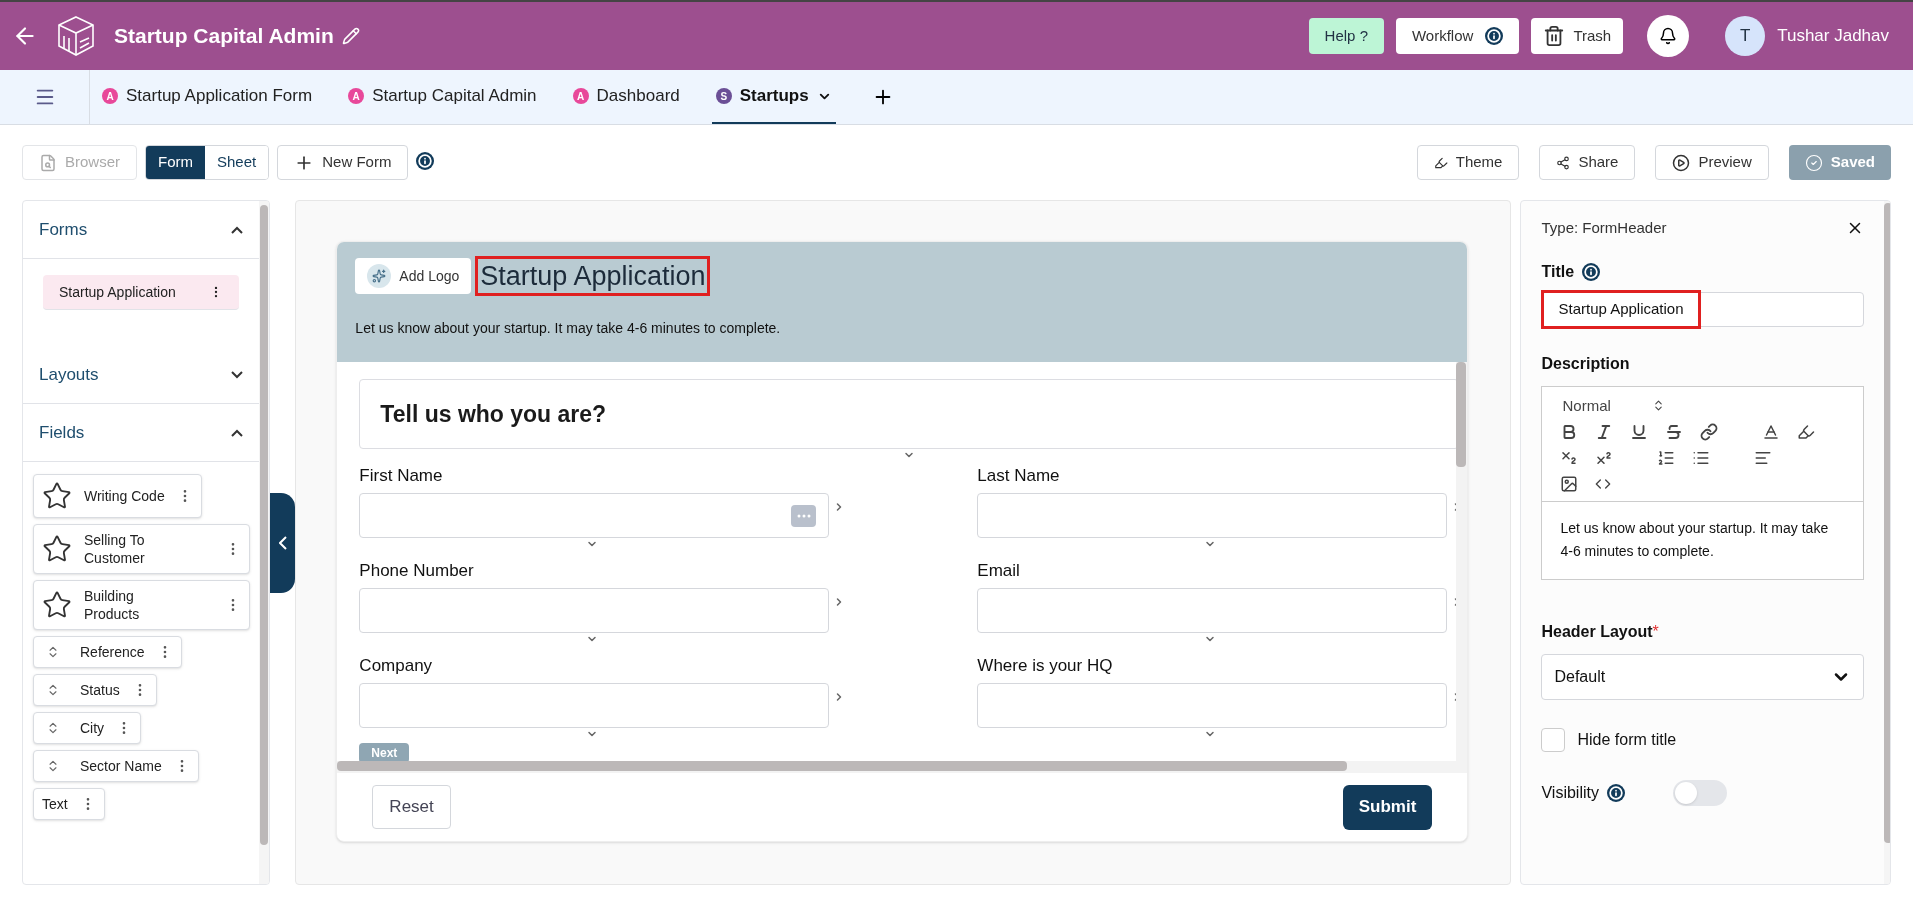 The width and height of the screenshot is (1913, 900). I want to click on new-form-button: New Form, so click(343, 162).